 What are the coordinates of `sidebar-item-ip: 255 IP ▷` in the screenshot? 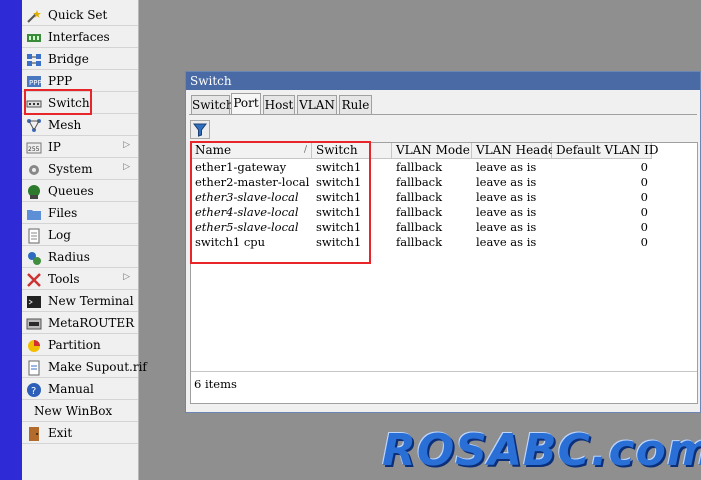 It's located at (80, 147).